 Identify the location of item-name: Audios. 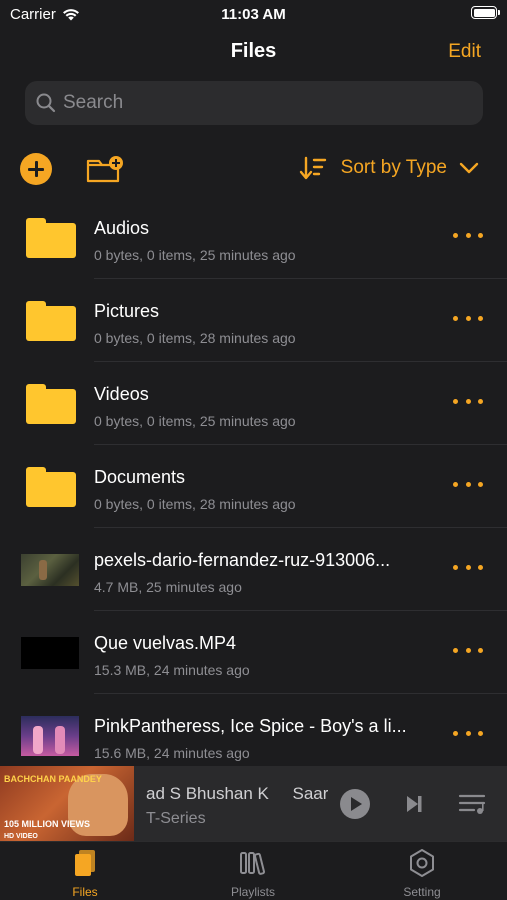
(122, 228).